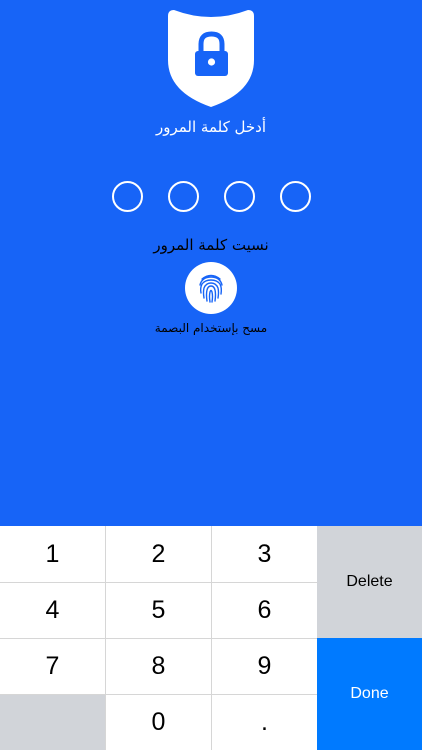 The image size is (422, 750). Describe the element at coordinates (211, 245) in the screenshot. I see `forgot-password-link: نسيت كلمة المرور` at that location.